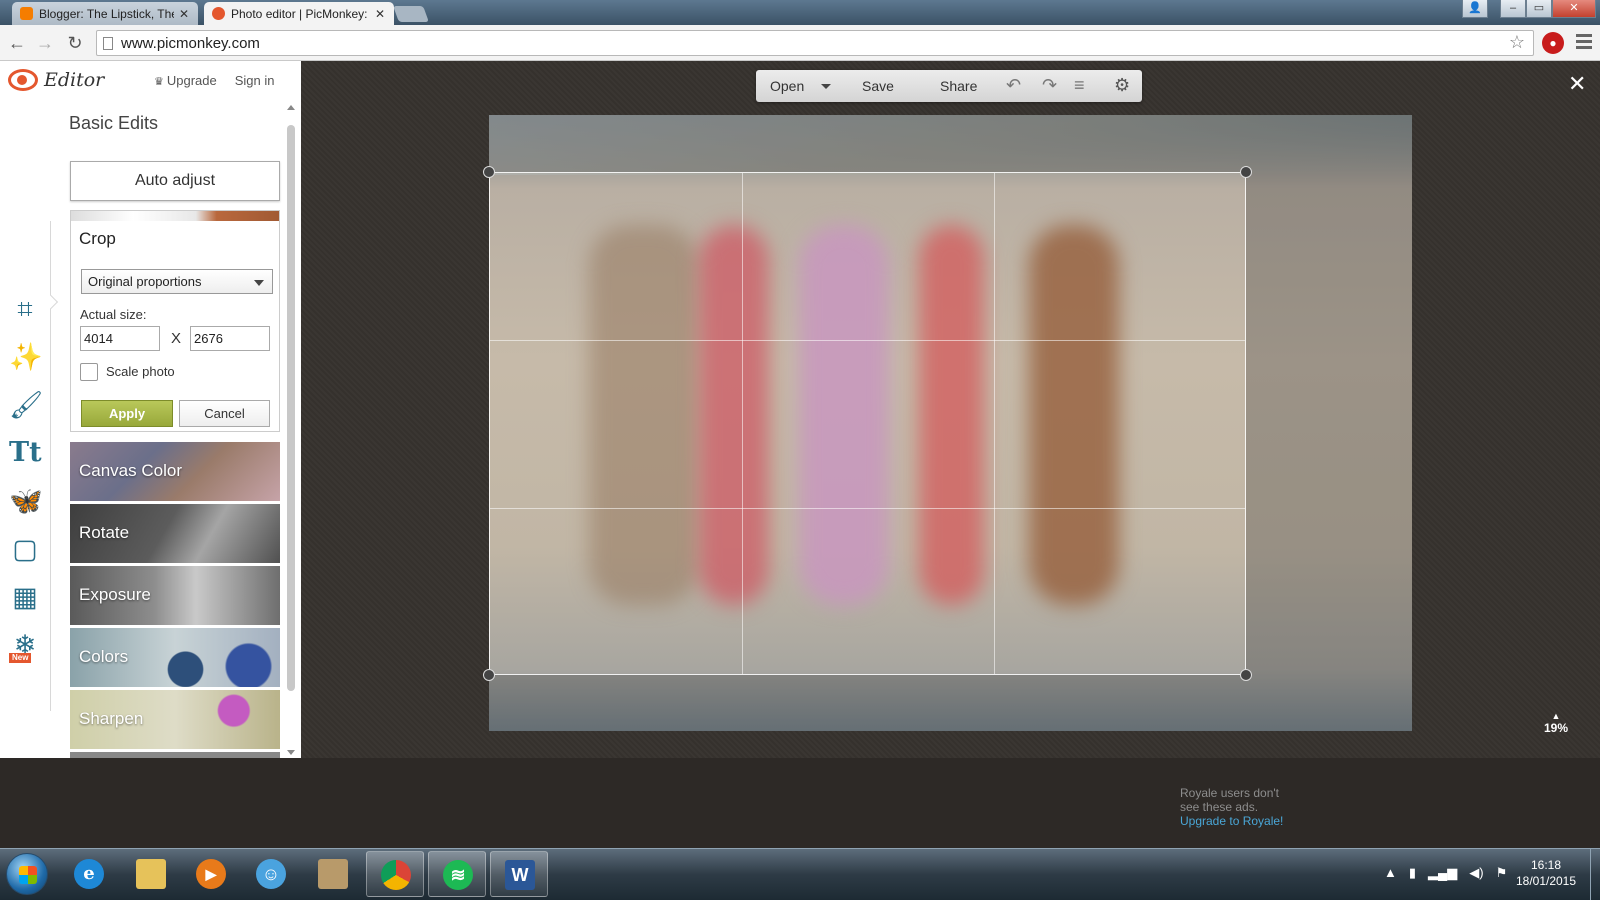 Image resolution: width=1600 pixels, height=900 pixels. I want to click on word-icon: W, so click(520, 875).